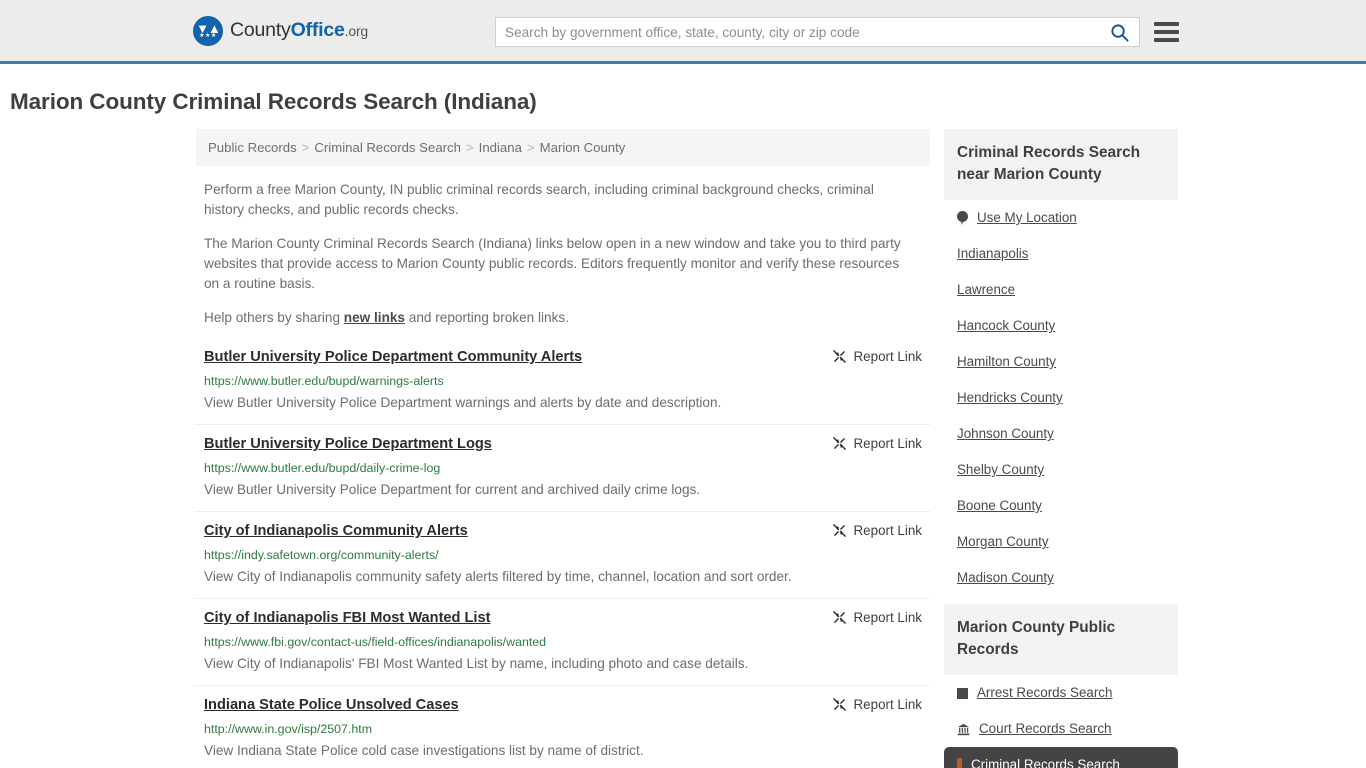  Describe the element at coordinates (260, 30) in the screenshot. I see `logo-text-county: County` at that location.